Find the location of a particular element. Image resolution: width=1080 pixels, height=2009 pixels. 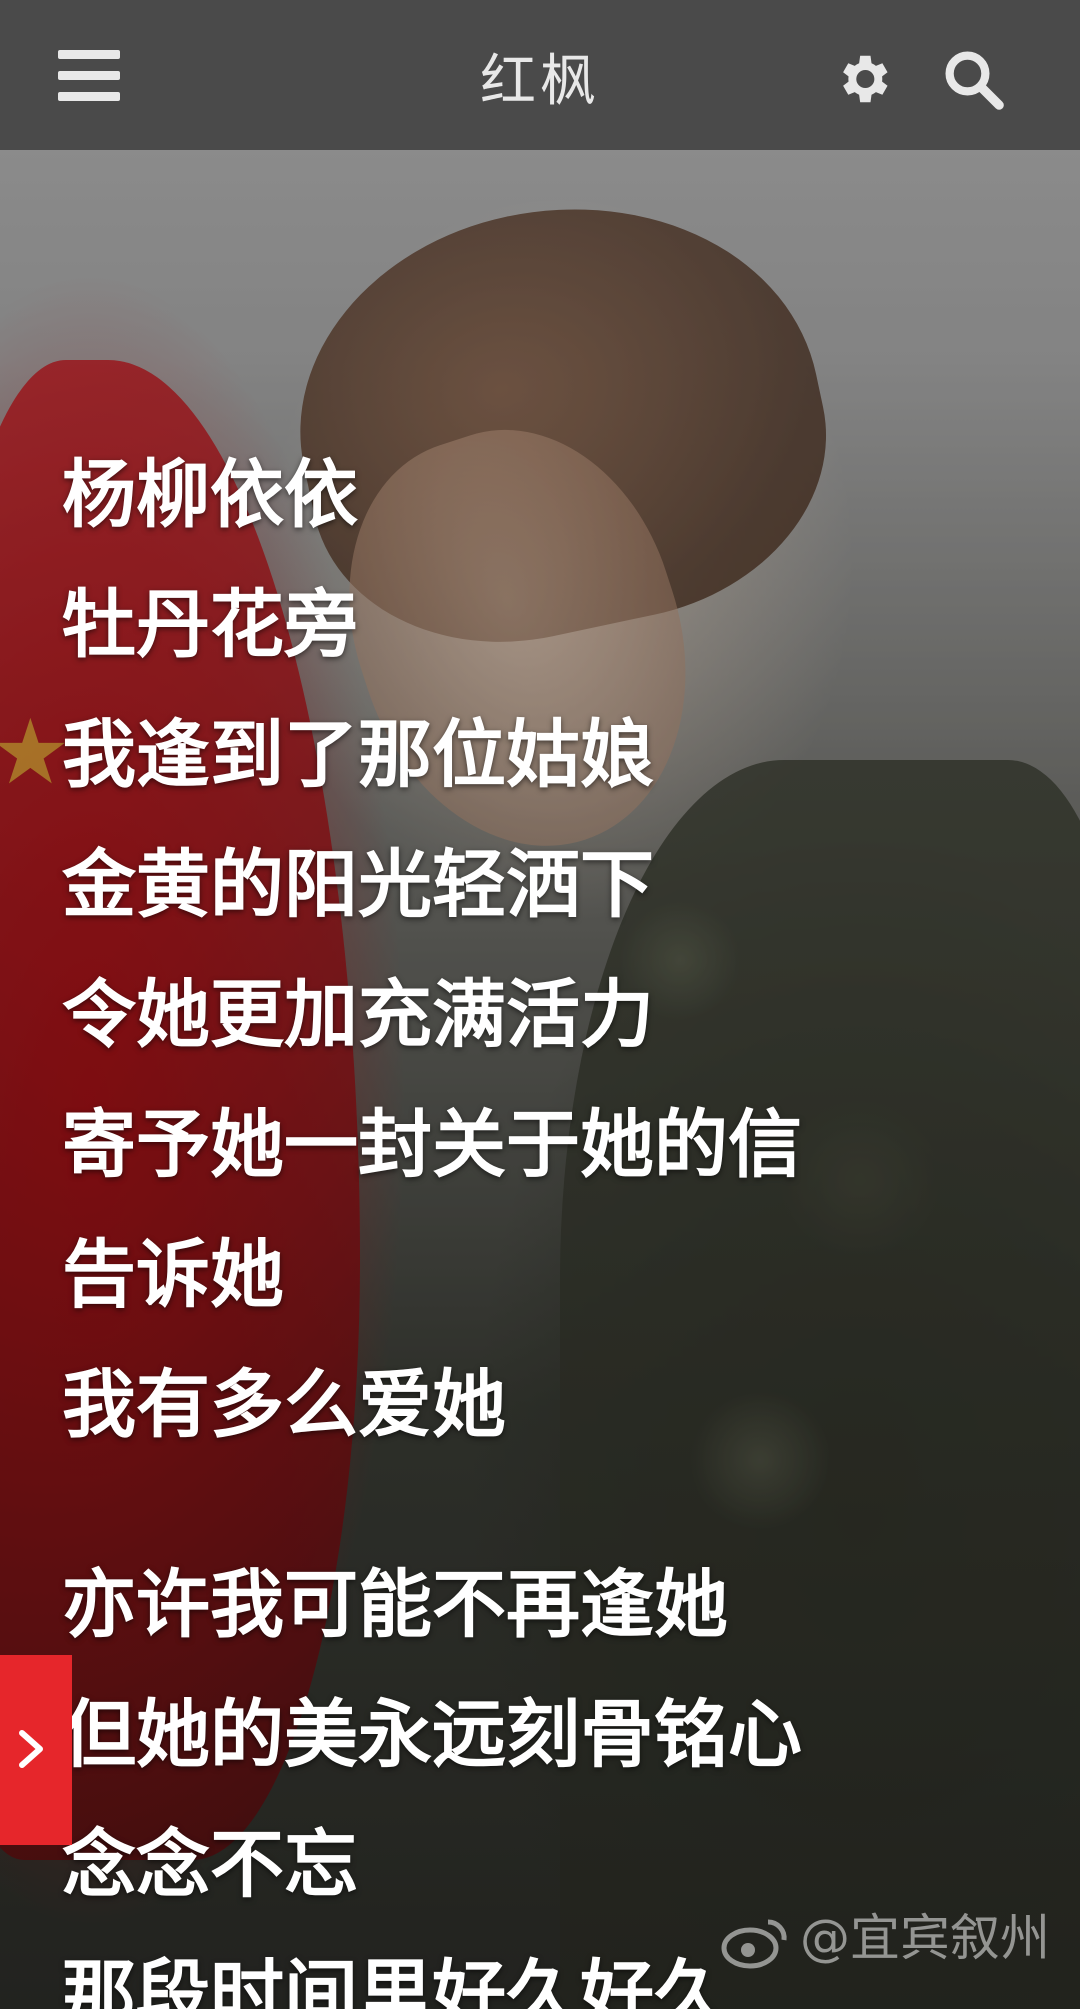

lyric-line: 告诉她 is located at coordinates (173, 1275).